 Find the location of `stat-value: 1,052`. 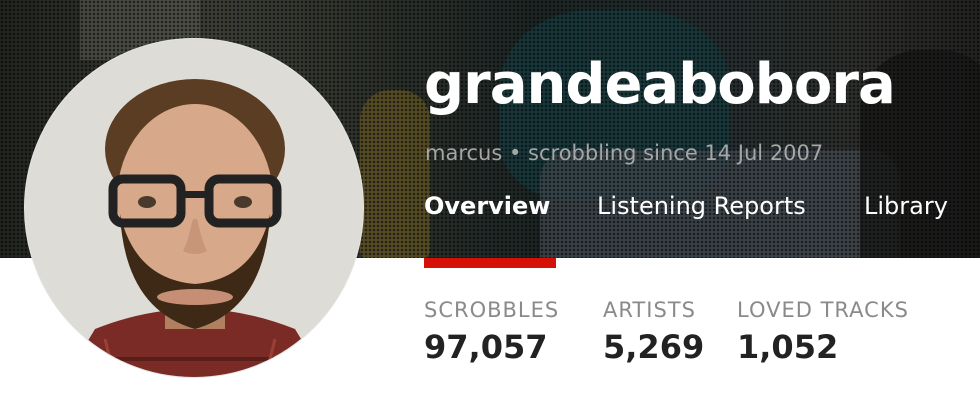

stat-value: 1,052 is located at coordinates (788, 347).